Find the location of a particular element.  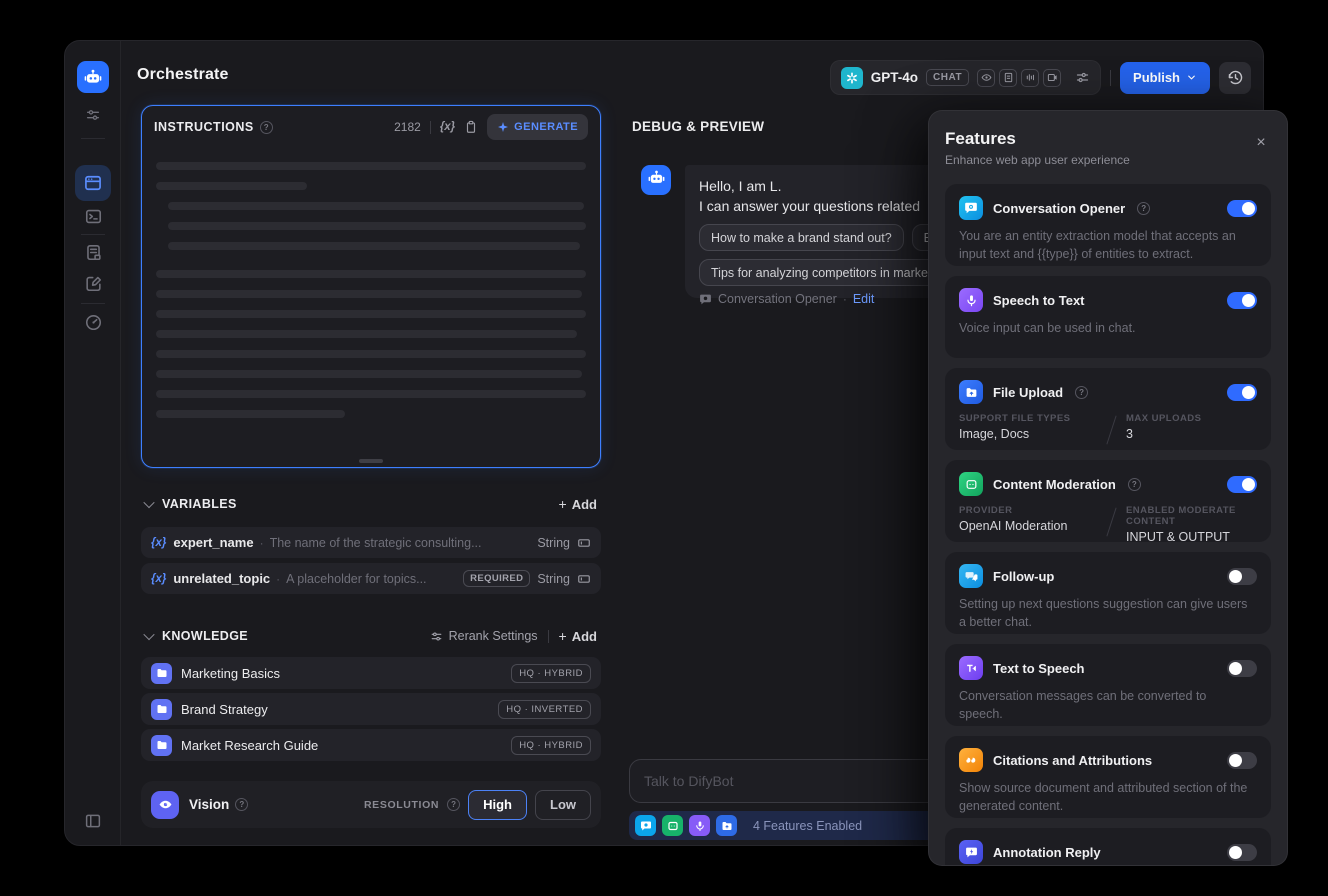

history-icon is located at coordinates (1235, 77).